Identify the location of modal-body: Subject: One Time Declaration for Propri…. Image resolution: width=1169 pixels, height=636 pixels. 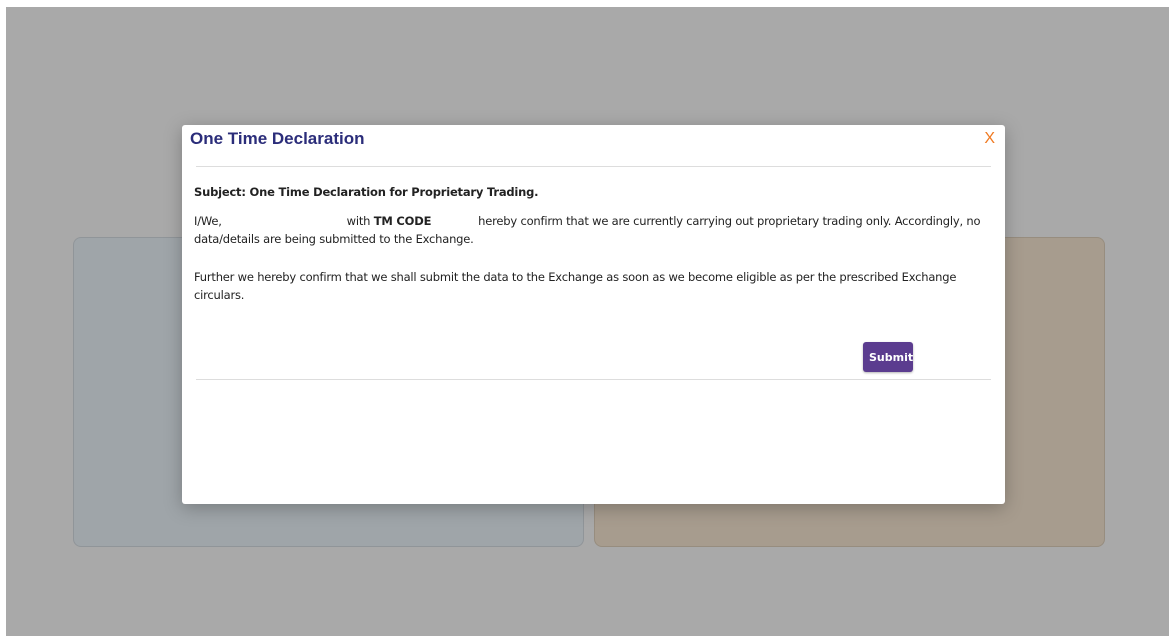
(589, 243).